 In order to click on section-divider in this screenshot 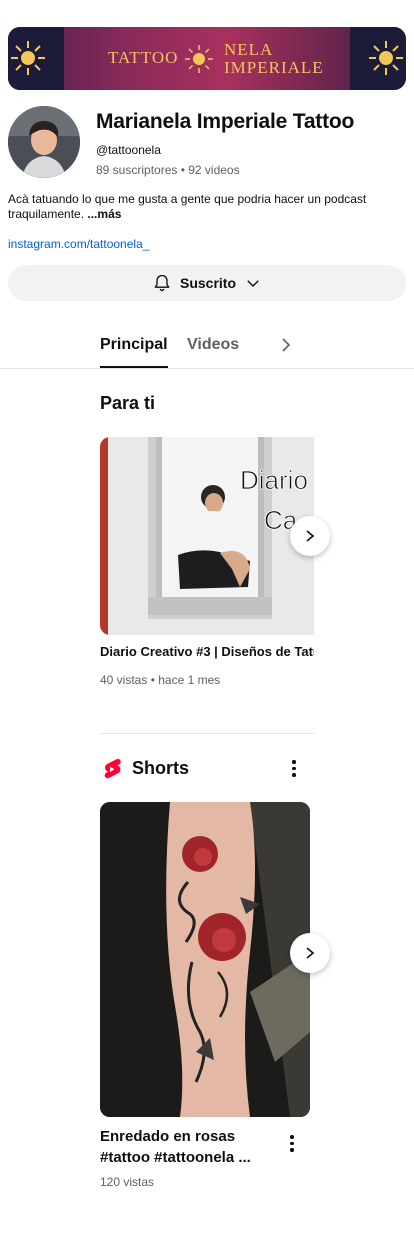, I will do `click(207, 733)`.